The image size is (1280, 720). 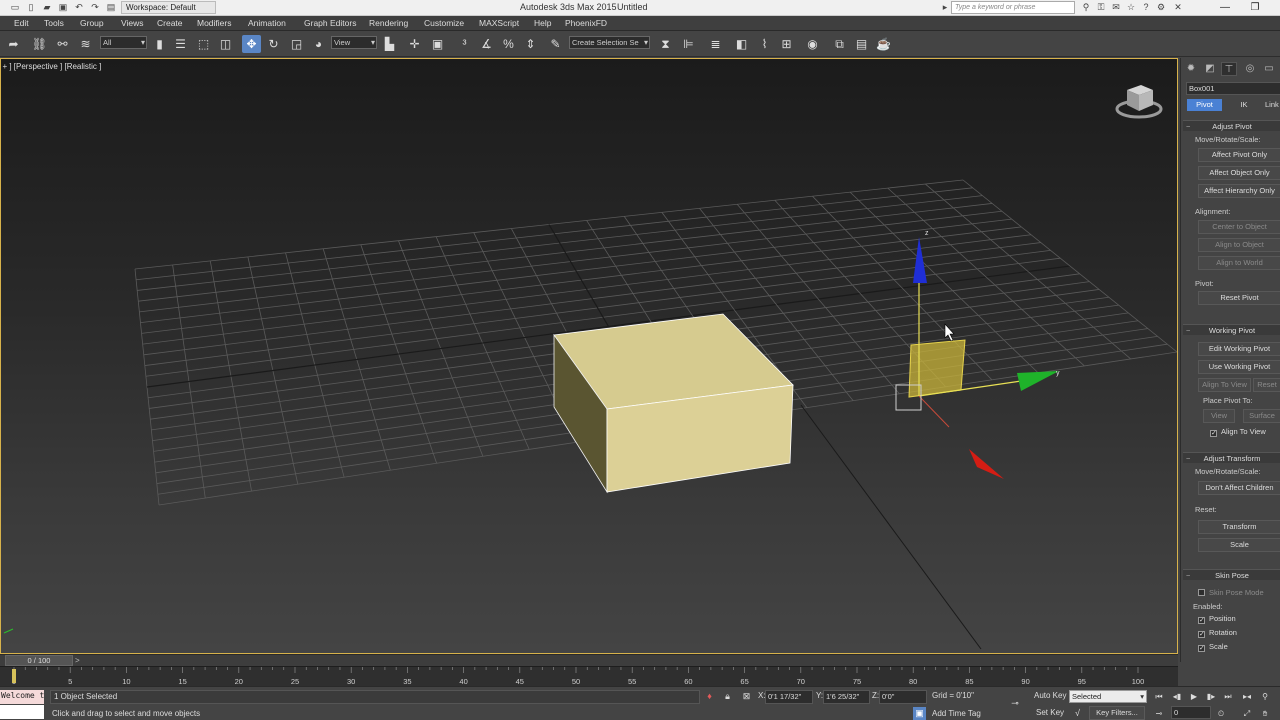 I want to click on use-working-pivot-button: Use Working Pivot, so click(x=1239, y=367).